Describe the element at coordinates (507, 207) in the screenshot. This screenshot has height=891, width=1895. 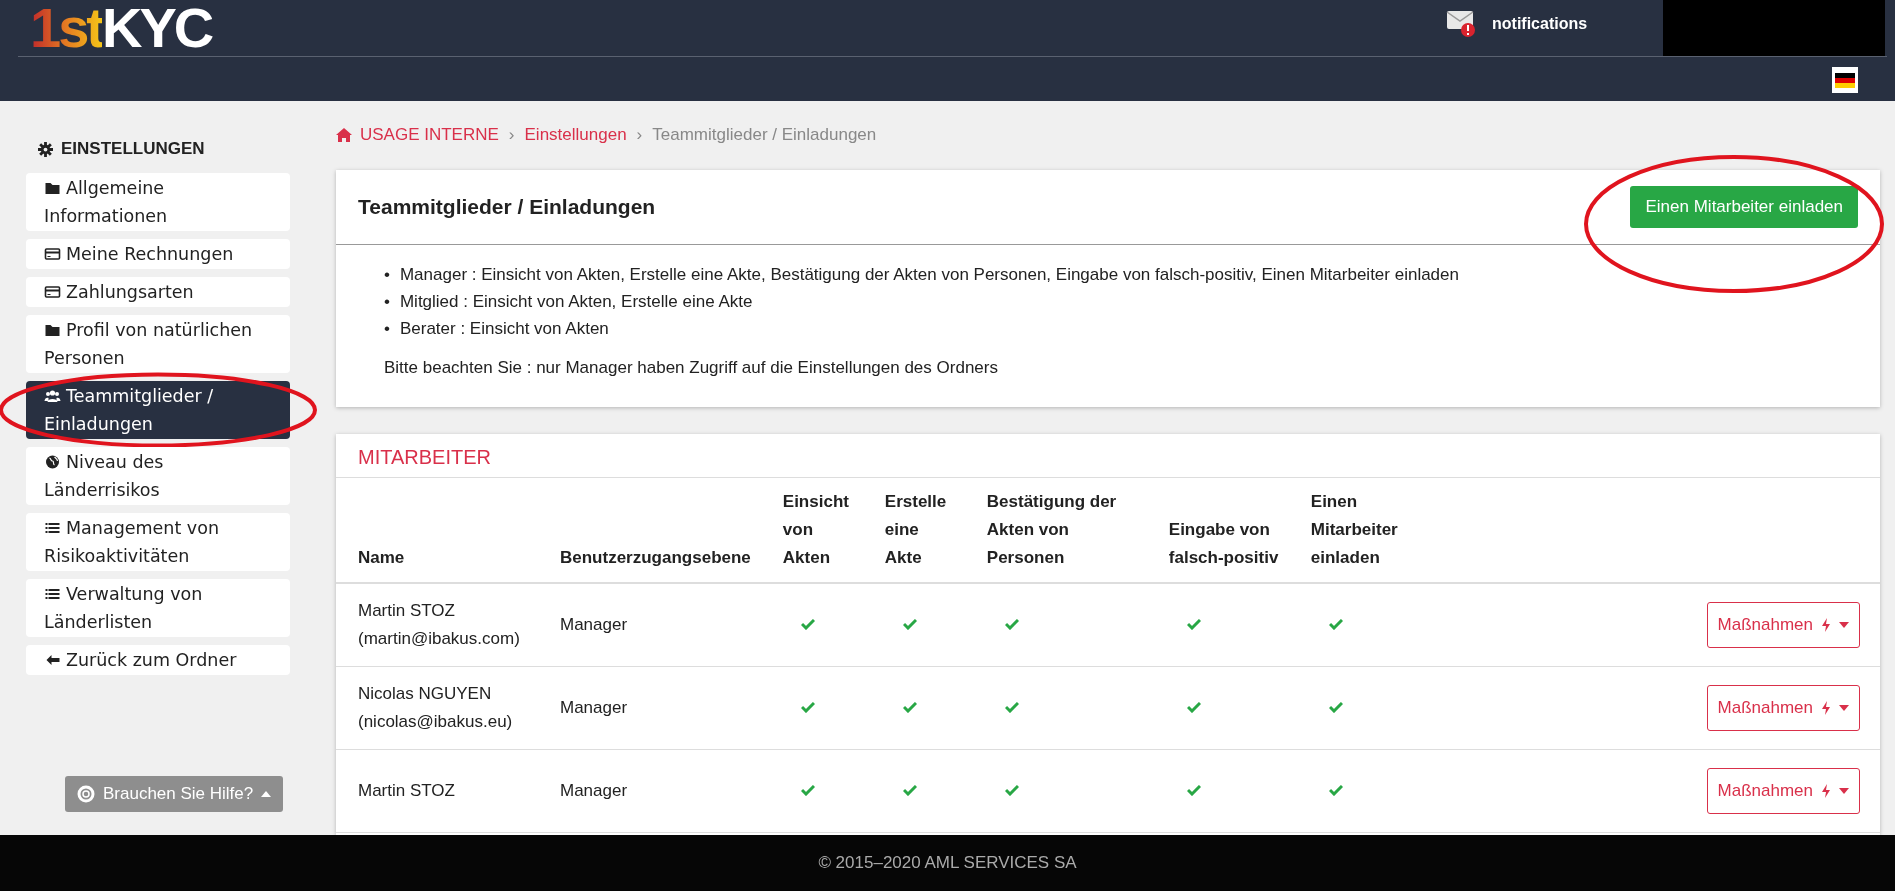
I see `card-title: Teammitglieder / Einladungen` at that location.